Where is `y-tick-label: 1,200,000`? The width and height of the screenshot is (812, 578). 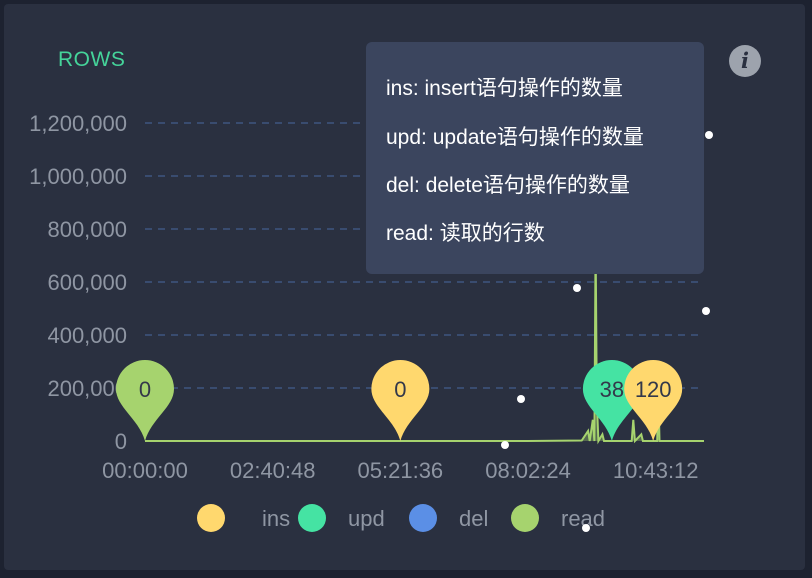 y-tick-label: 1,200,000 is located at coordinates (78, 123).